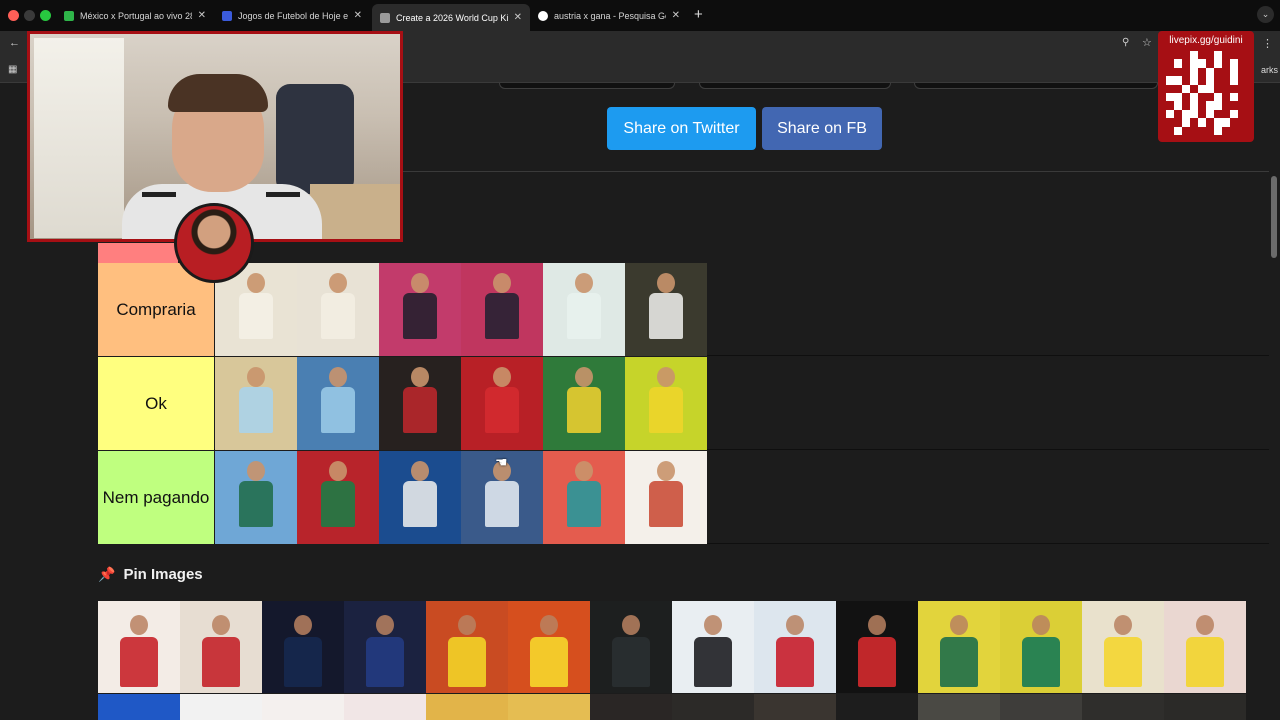 This screenshot has height=720, width=1280. I want to click on browser-tab: México x Portugal ao vivo 28/ ✕, so click(135, 15).